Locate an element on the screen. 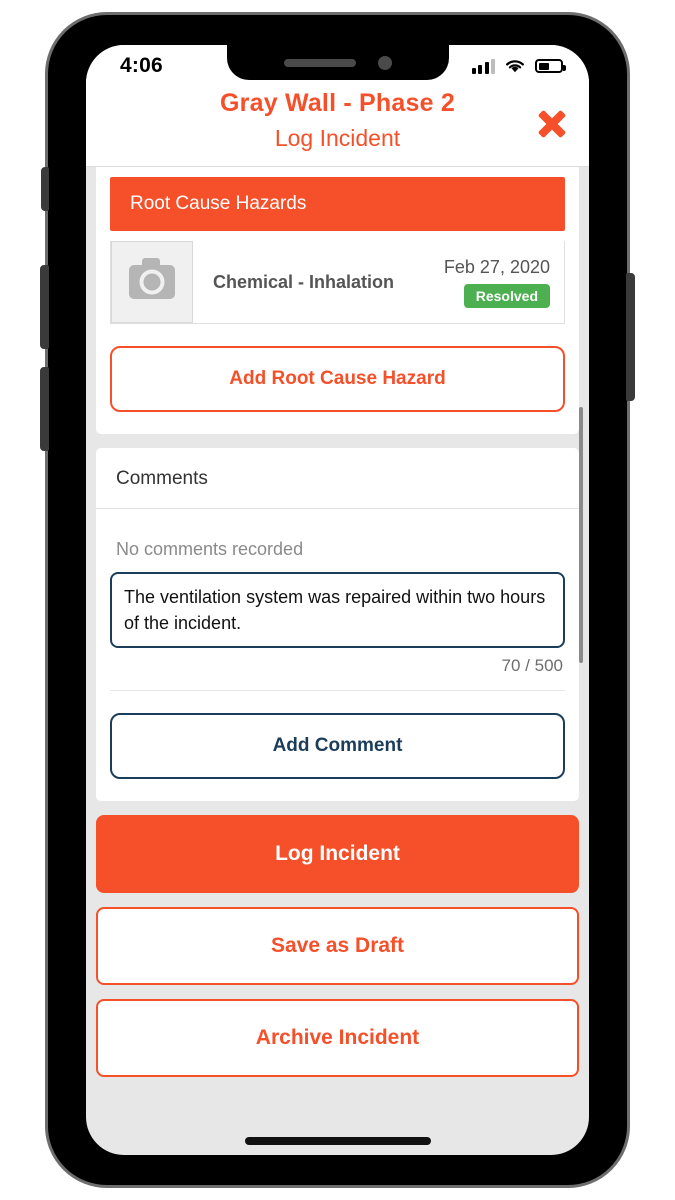  app-header: Gray Wall - Phase 2 Log Incident is located at coordinates (337, 126).